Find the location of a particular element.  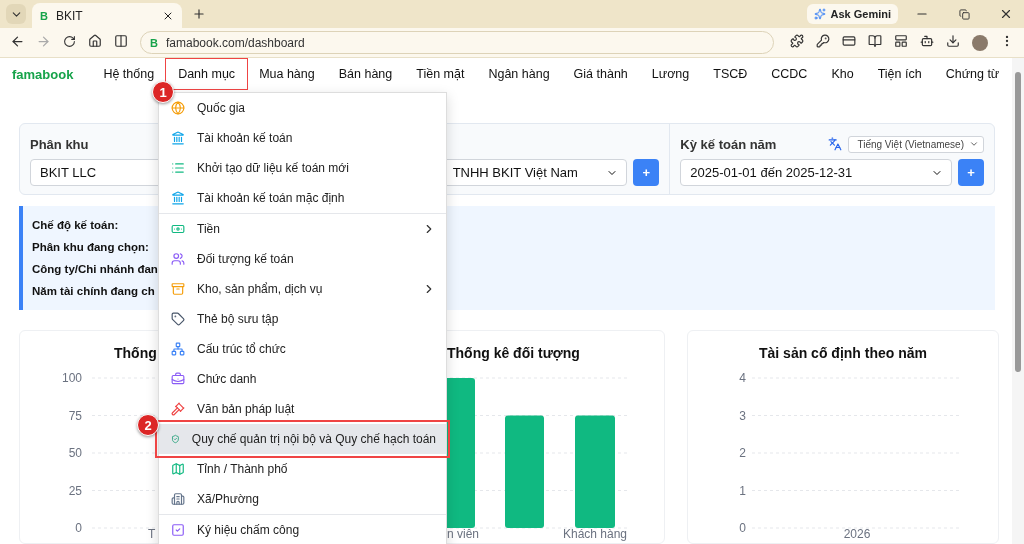

layout-icon is located at coordinates (901, 41).